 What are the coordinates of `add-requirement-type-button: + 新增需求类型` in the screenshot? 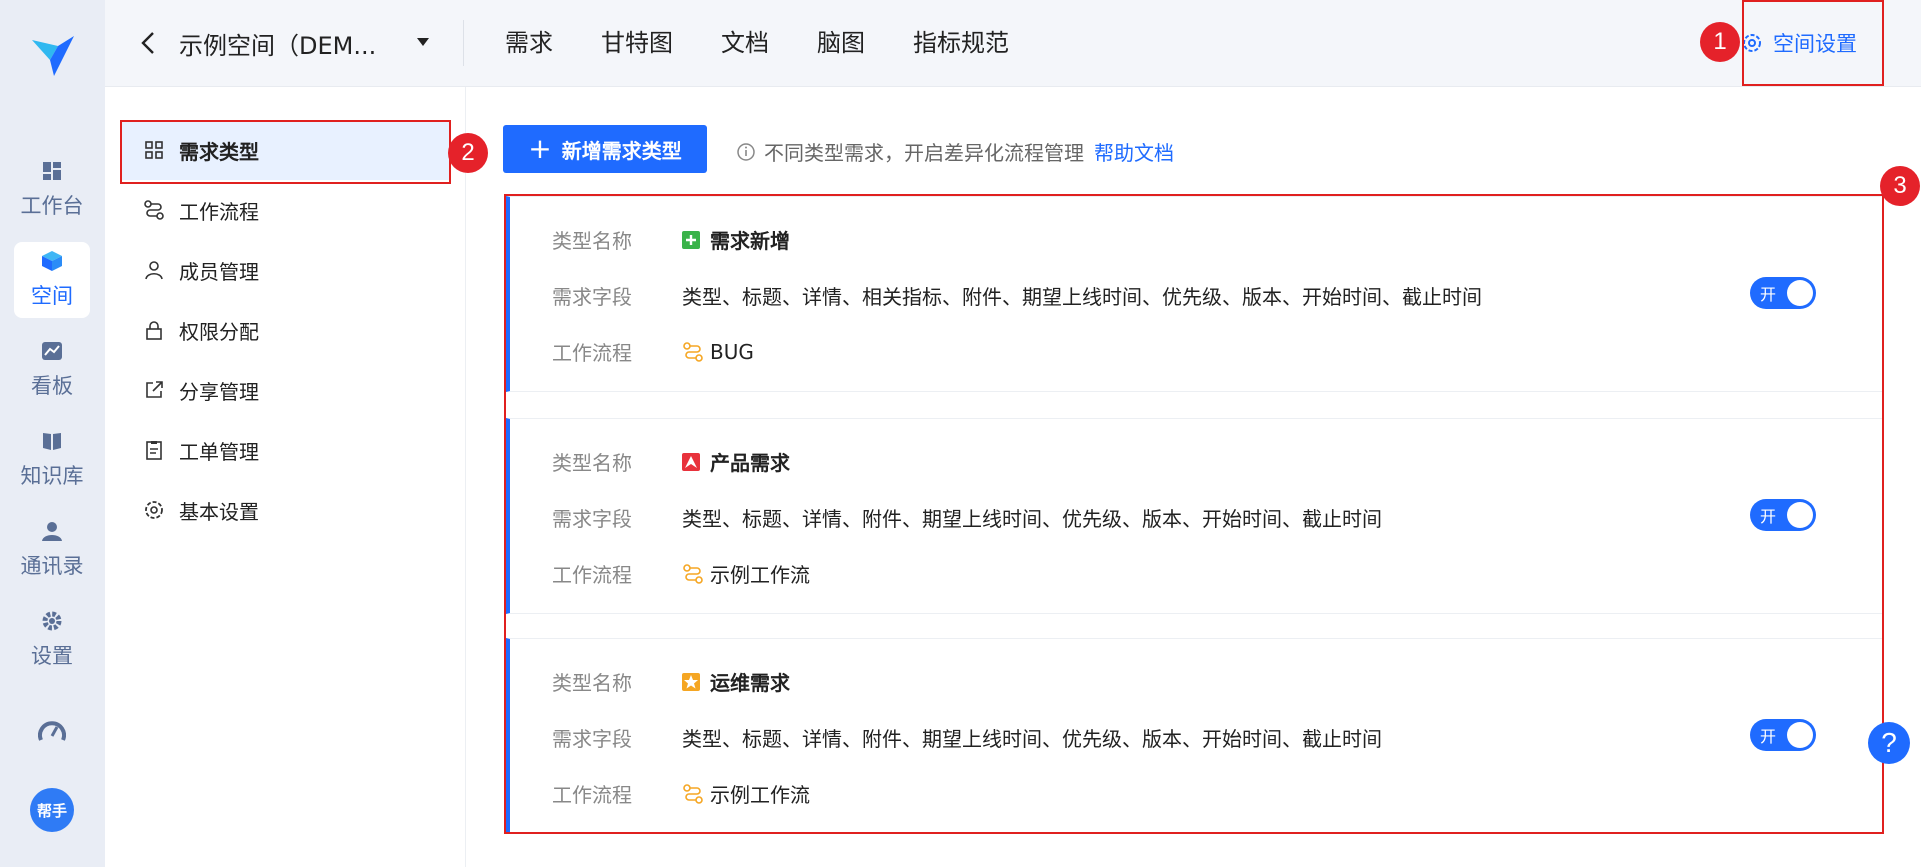 It's located at (605, 149).